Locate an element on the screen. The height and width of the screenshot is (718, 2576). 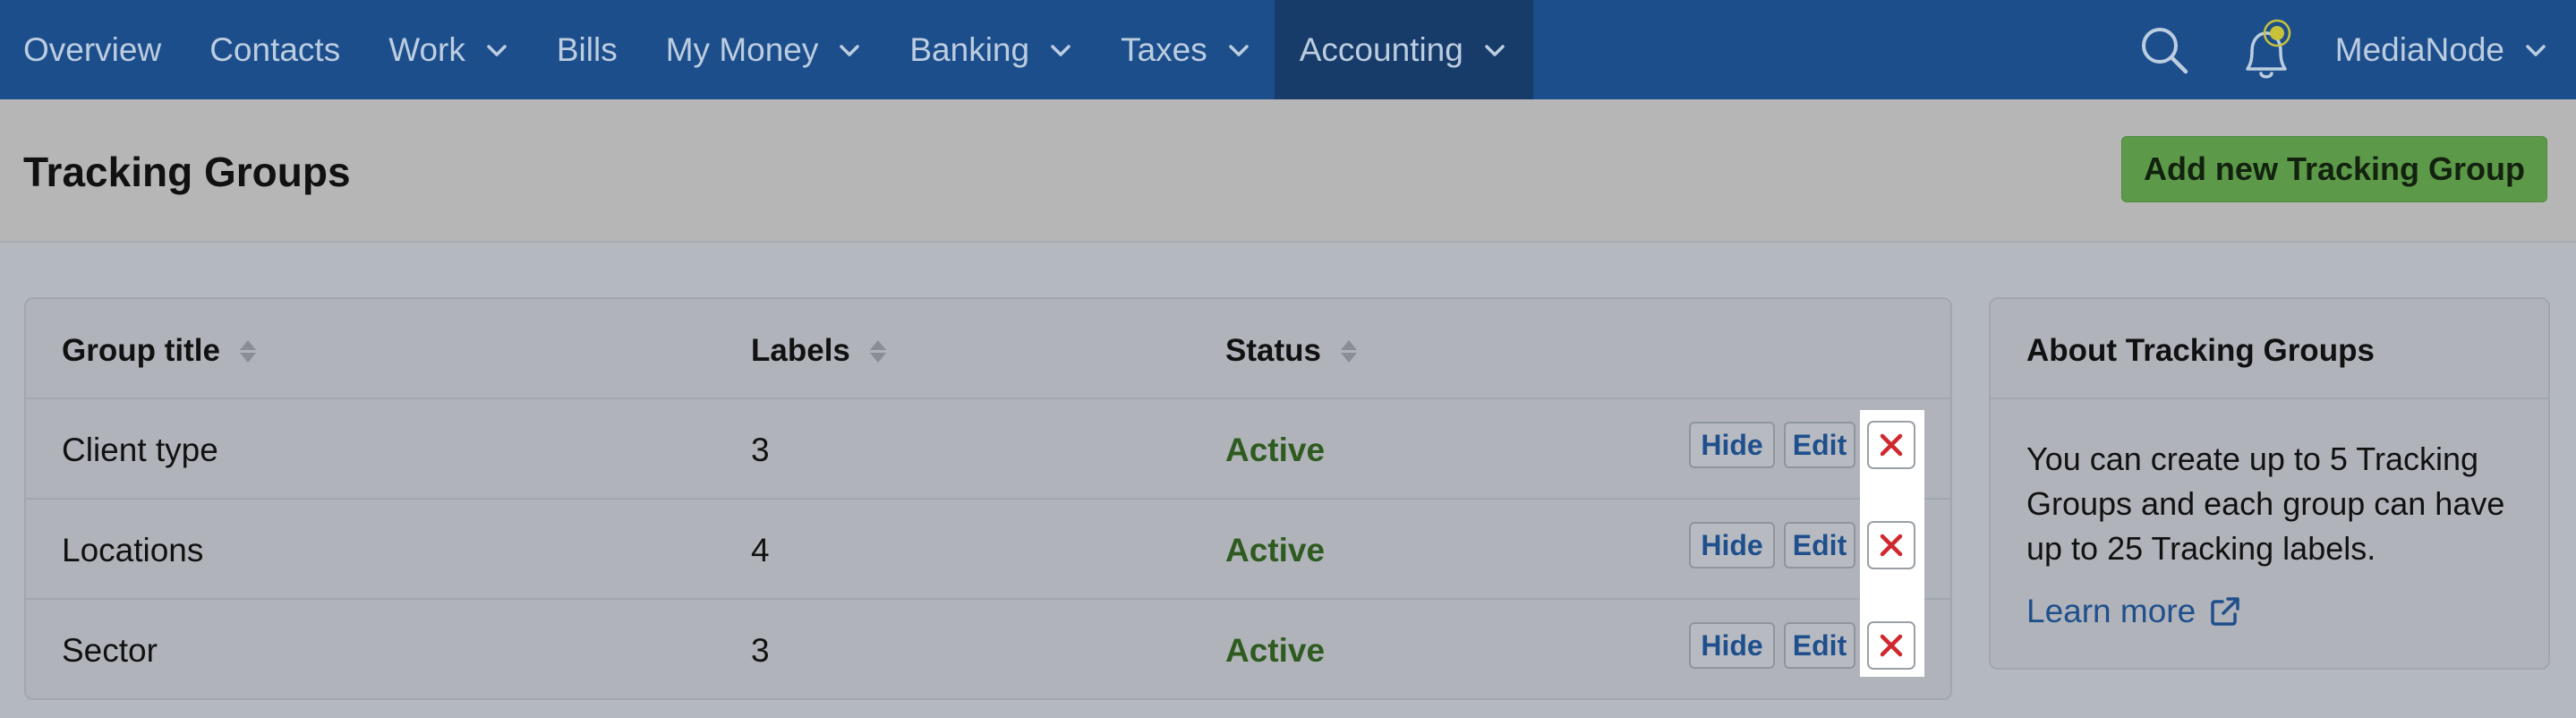
column-header-labels: Labels is located at coordinates (818, 351).